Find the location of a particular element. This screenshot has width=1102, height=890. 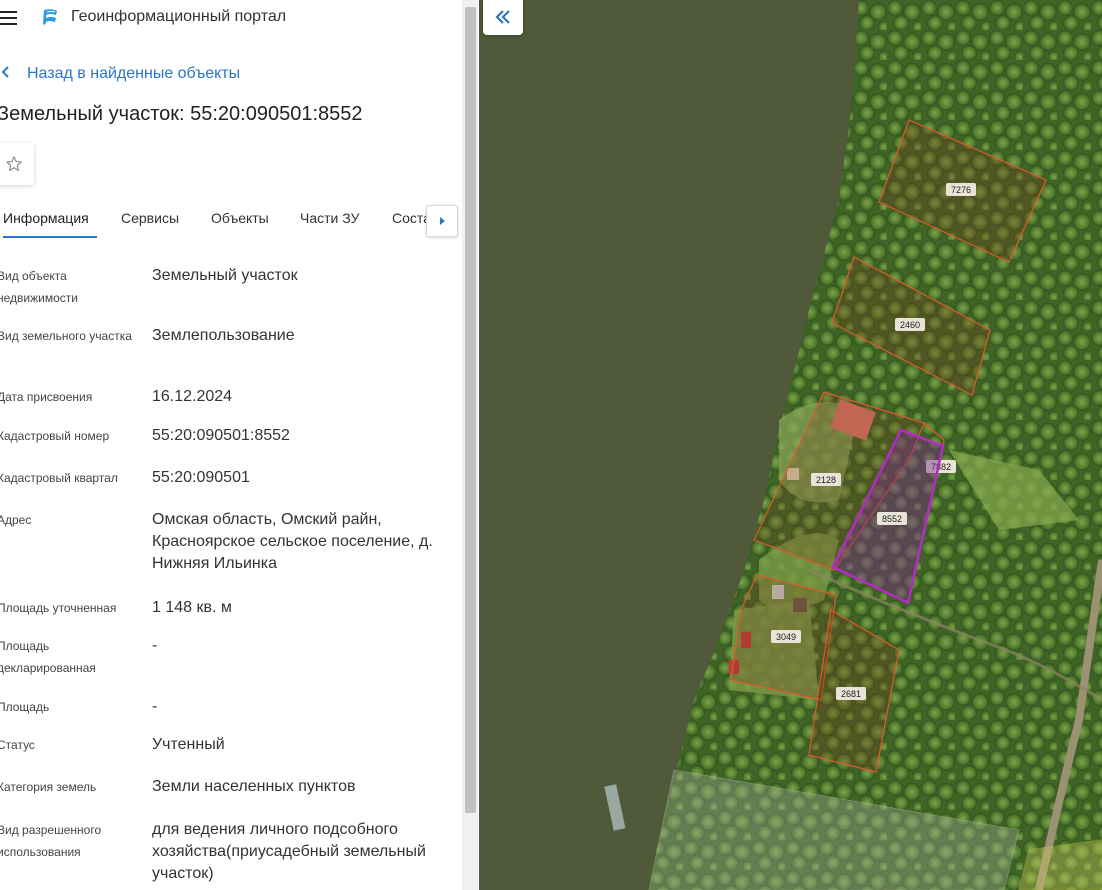

info-value: 1 148 кв. м is located at coordinates (192, 607).